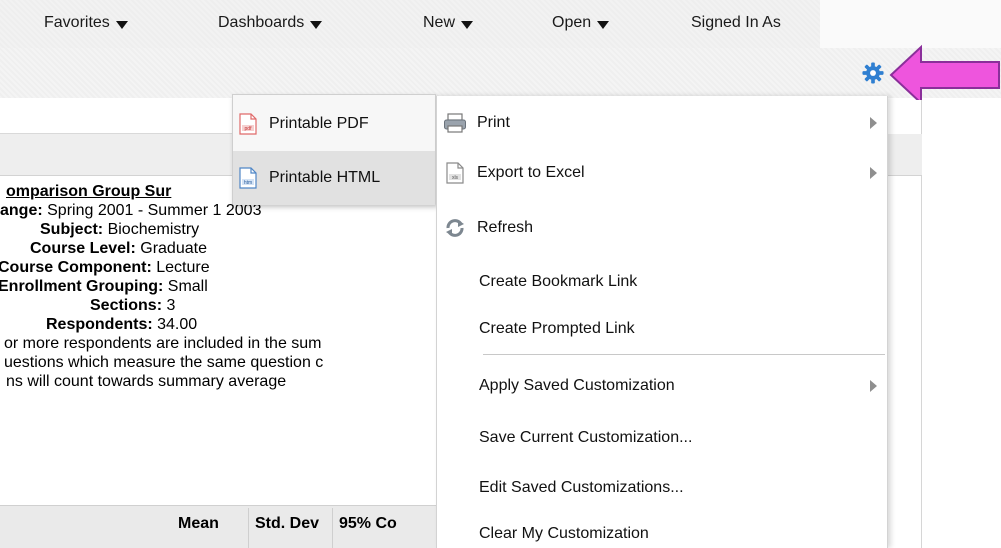 The height and width of the screenshot is (548, 1001). Describe the element at coordinates (248, 124) in the screenshot. I see `pdf-file-icon: pdf` at that location.